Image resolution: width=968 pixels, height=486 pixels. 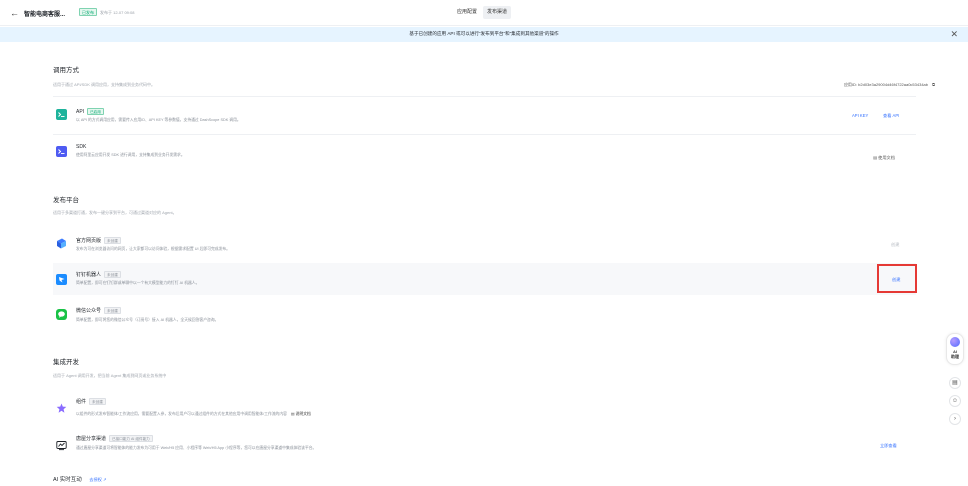 What do you see at coordinates (97, 479) in the screenshot?
I see `authorize-link: 去授权 ↗` at bounding box center [97, 479].